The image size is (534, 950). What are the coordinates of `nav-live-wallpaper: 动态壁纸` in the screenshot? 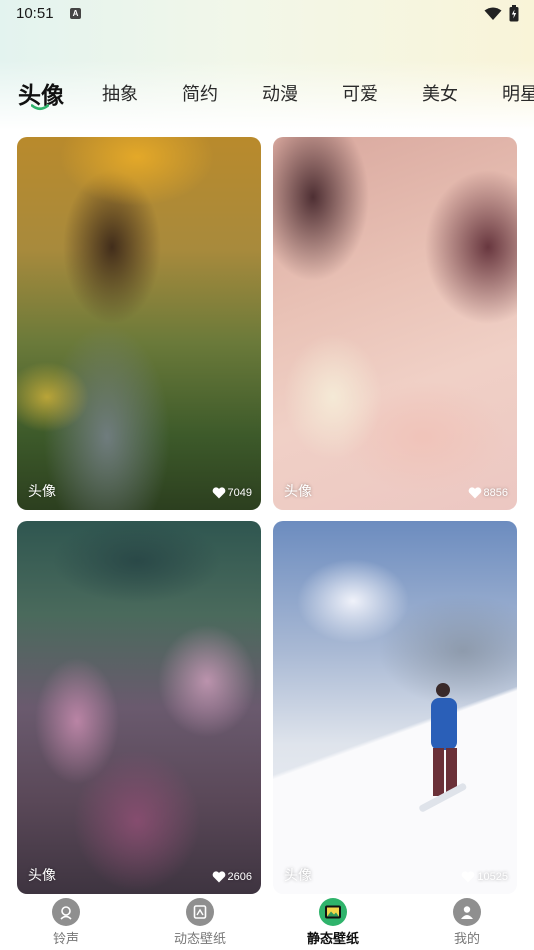 It's located at (200, 922).